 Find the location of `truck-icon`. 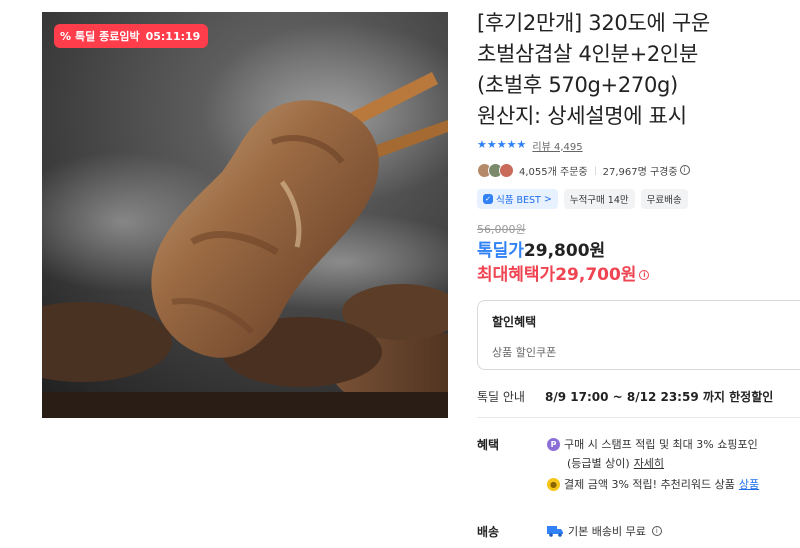

truck-icon is located at coordinates (555, 531).